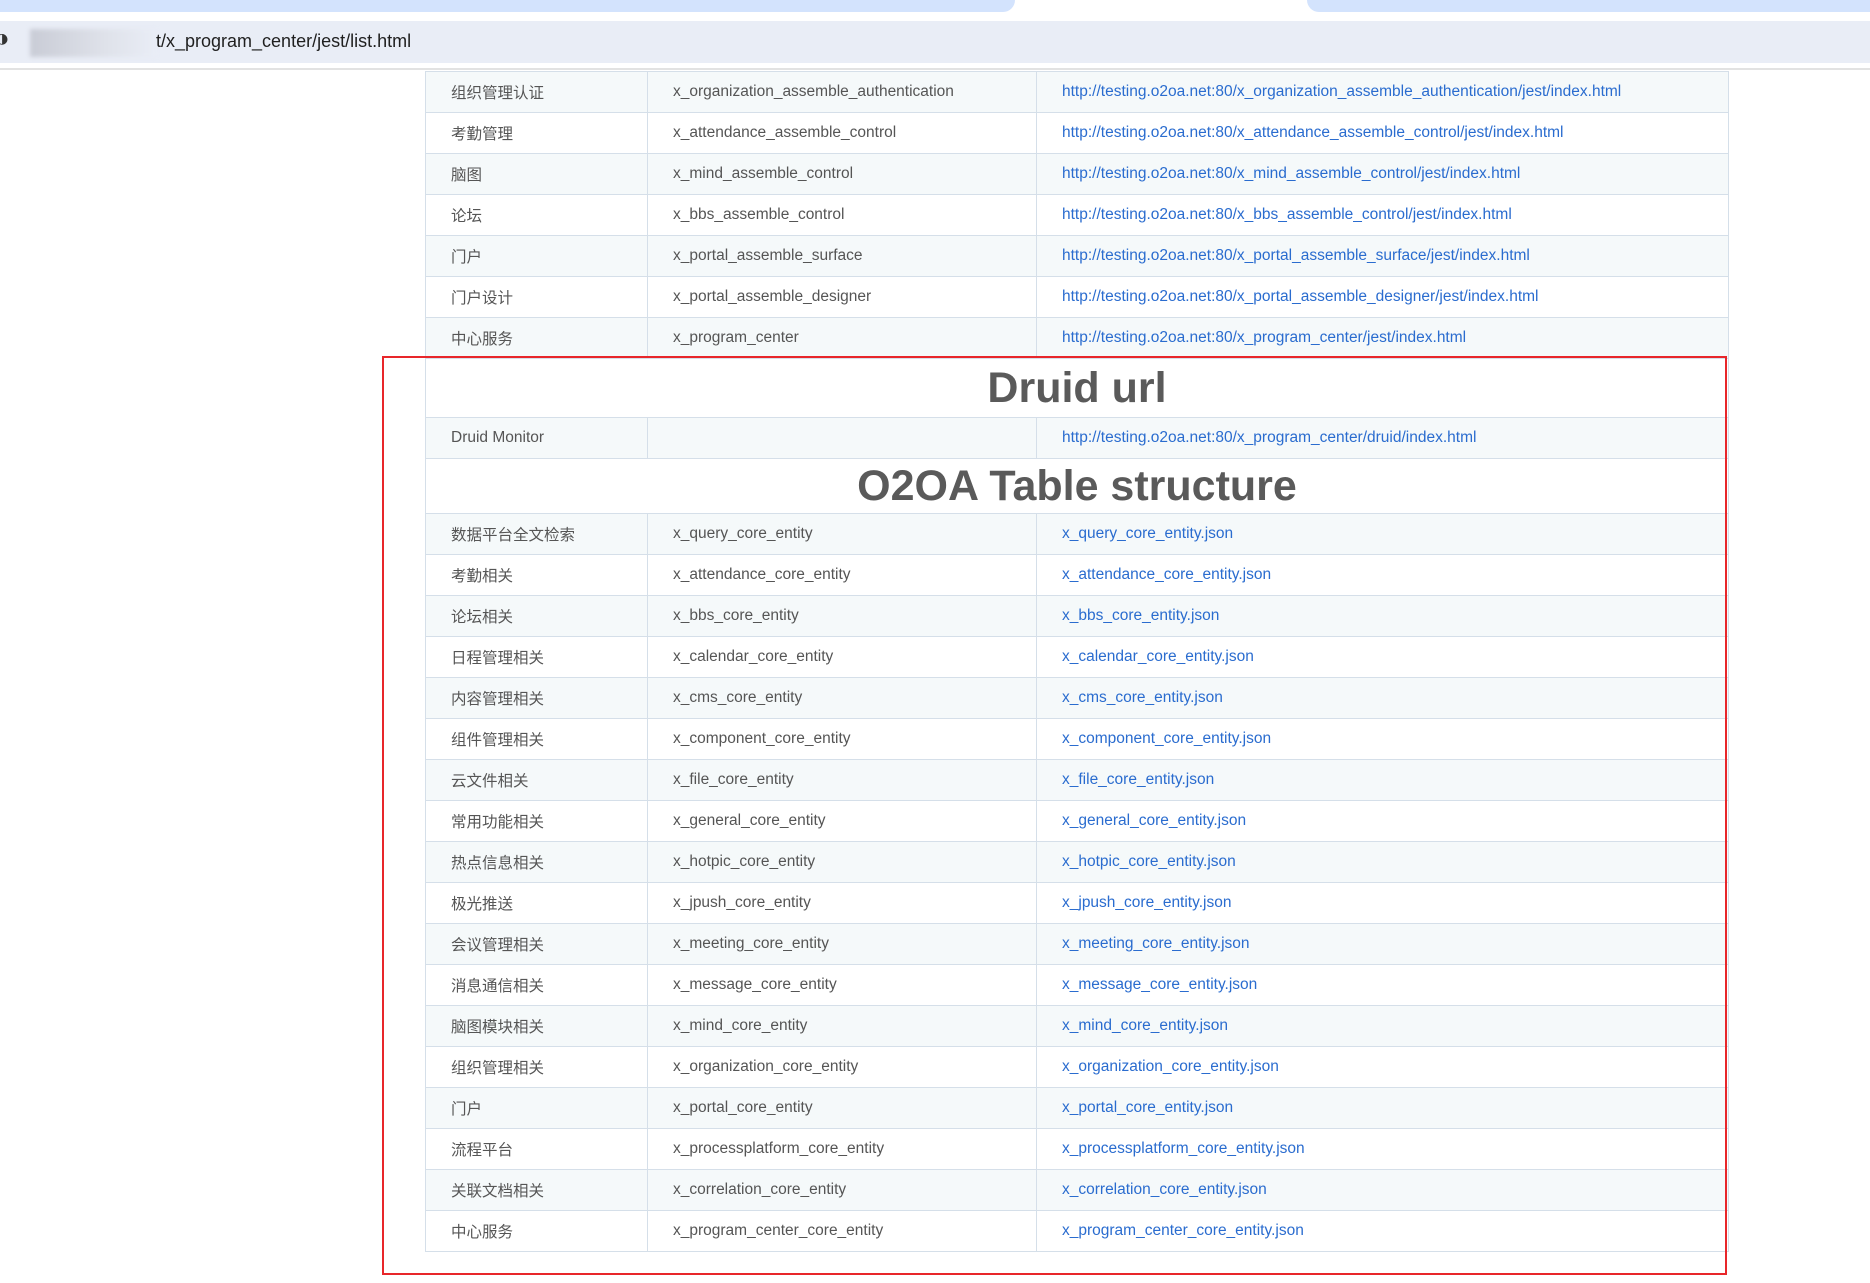  What do you see at coordinates (536, 1108) in the screenshot?
I see `row-name-cell: 门户` at bounding box center [536, 1108].